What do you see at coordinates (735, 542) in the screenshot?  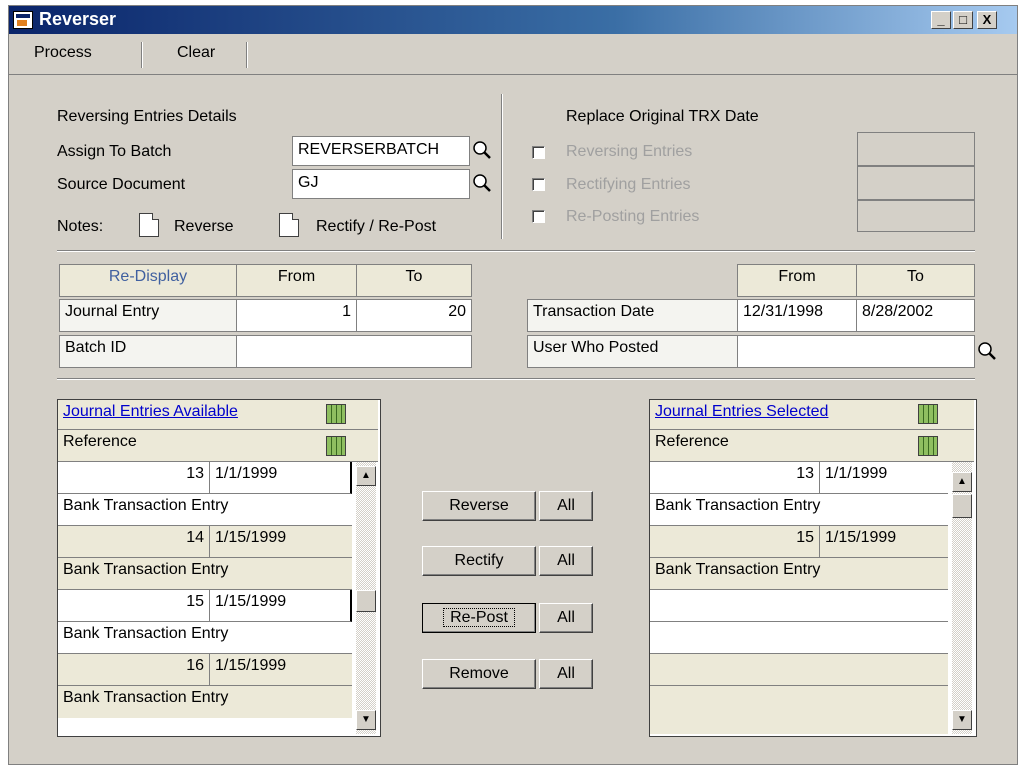 I see `selected-row-number: 15` at bounding box center [735, 542].